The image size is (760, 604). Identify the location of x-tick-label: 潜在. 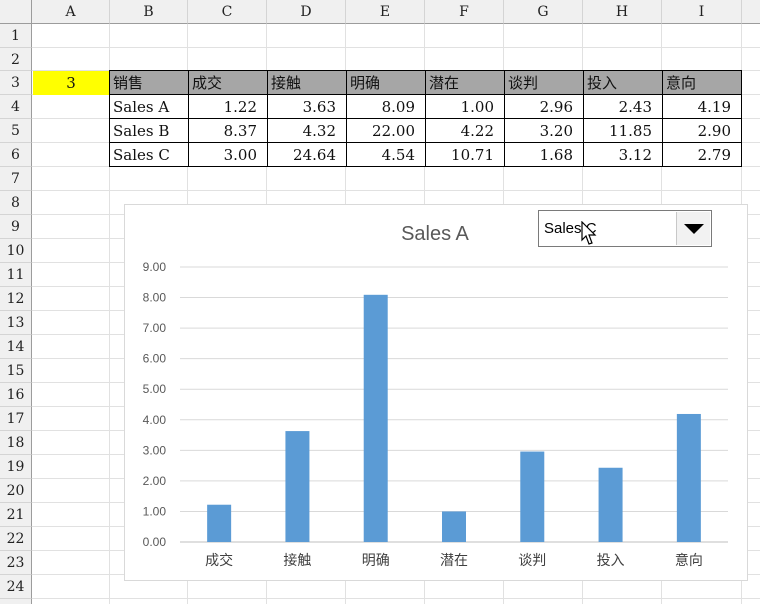
(454, 561).